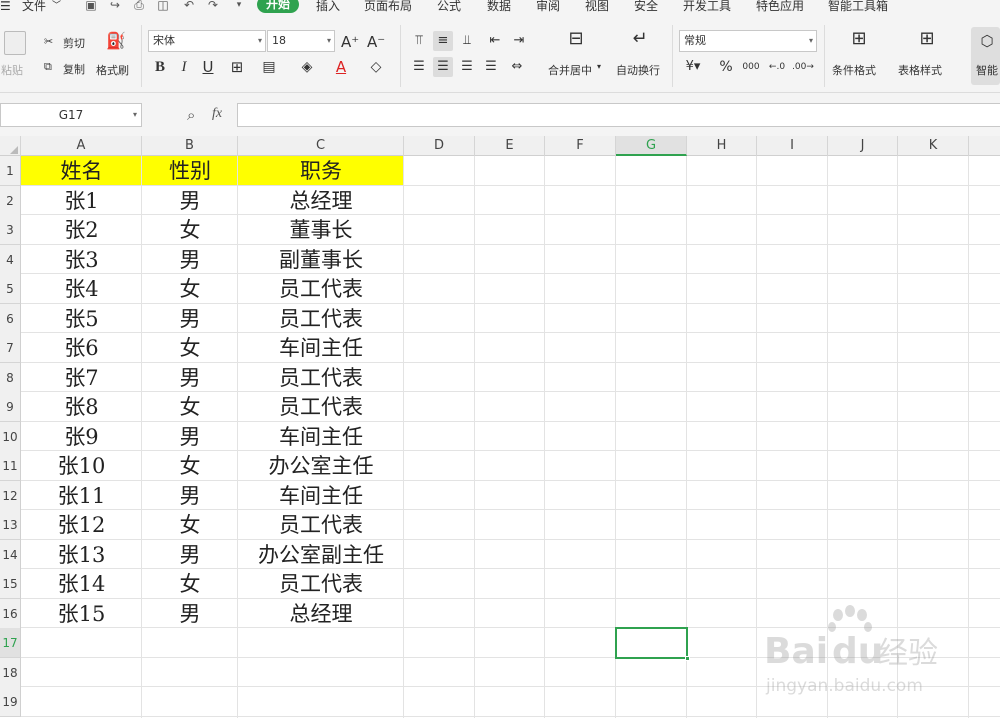 The image size is (1000, 718). What do you see at coordinates (239, 6) in the screenshot?
I see `quick-access-more-icon: ▾` at bounding box center [239, 6].